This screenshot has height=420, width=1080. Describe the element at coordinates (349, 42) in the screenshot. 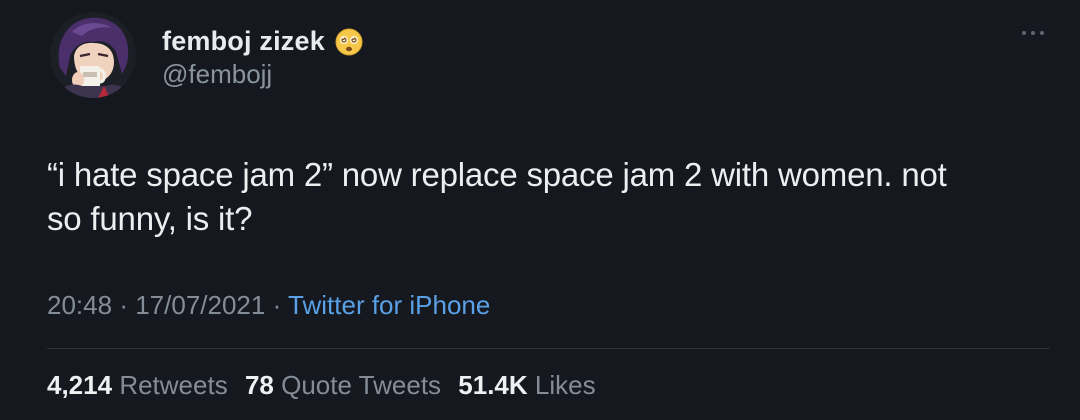

I see `dizzy-face-emoji-icon` at that location.